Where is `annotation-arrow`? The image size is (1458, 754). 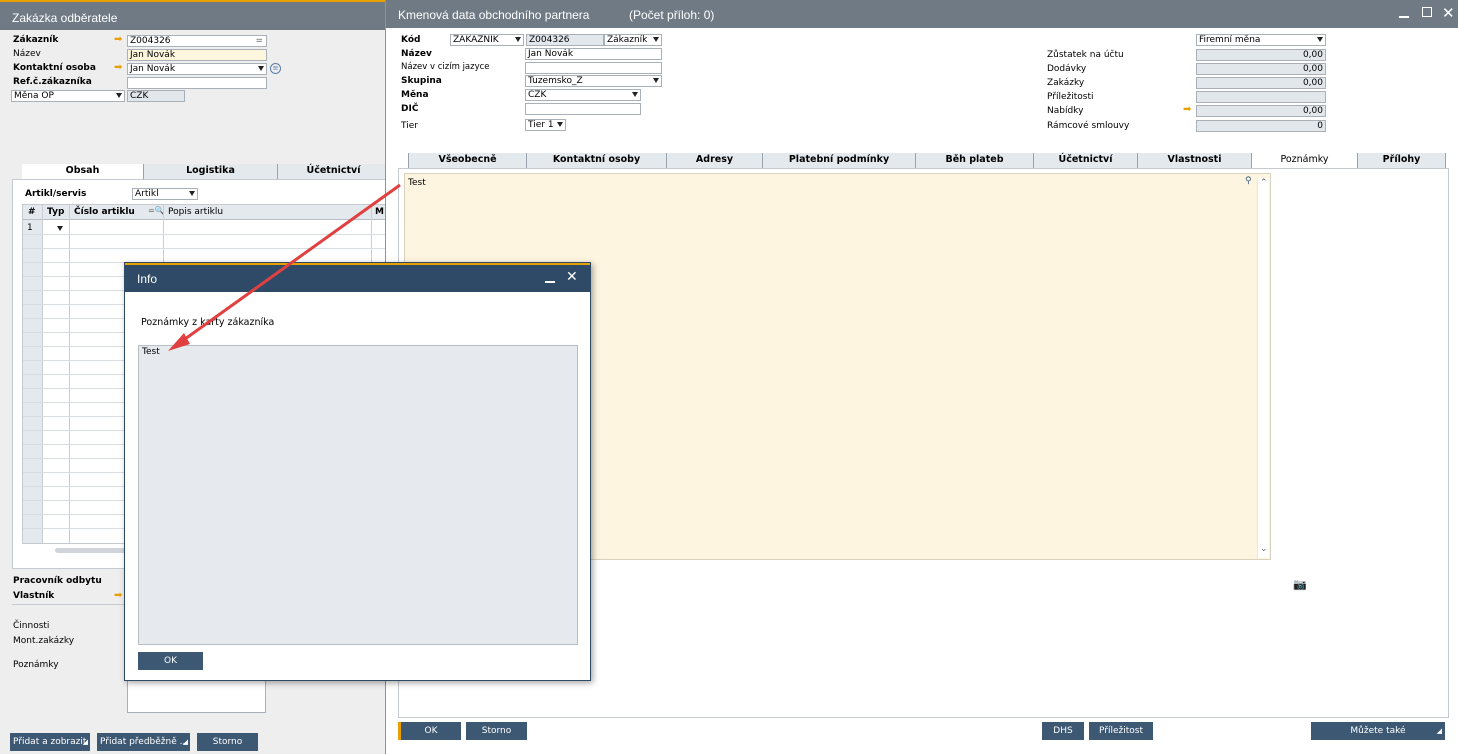 annotation-arrow is located at coordinates (284, 267).